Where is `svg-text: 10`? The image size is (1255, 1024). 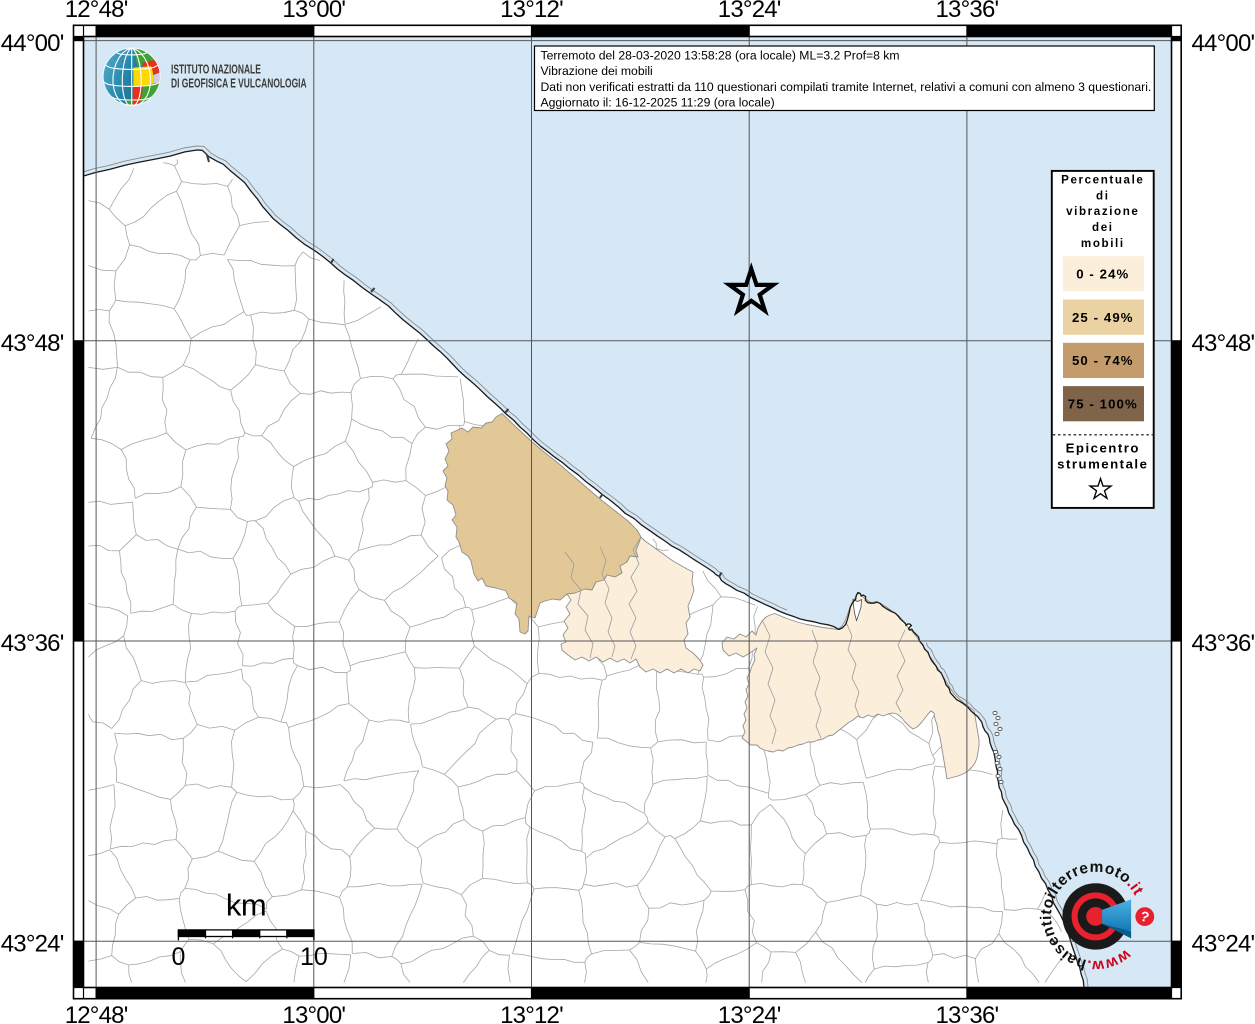 svg-text: 10 is located at coordinates (314, 957).